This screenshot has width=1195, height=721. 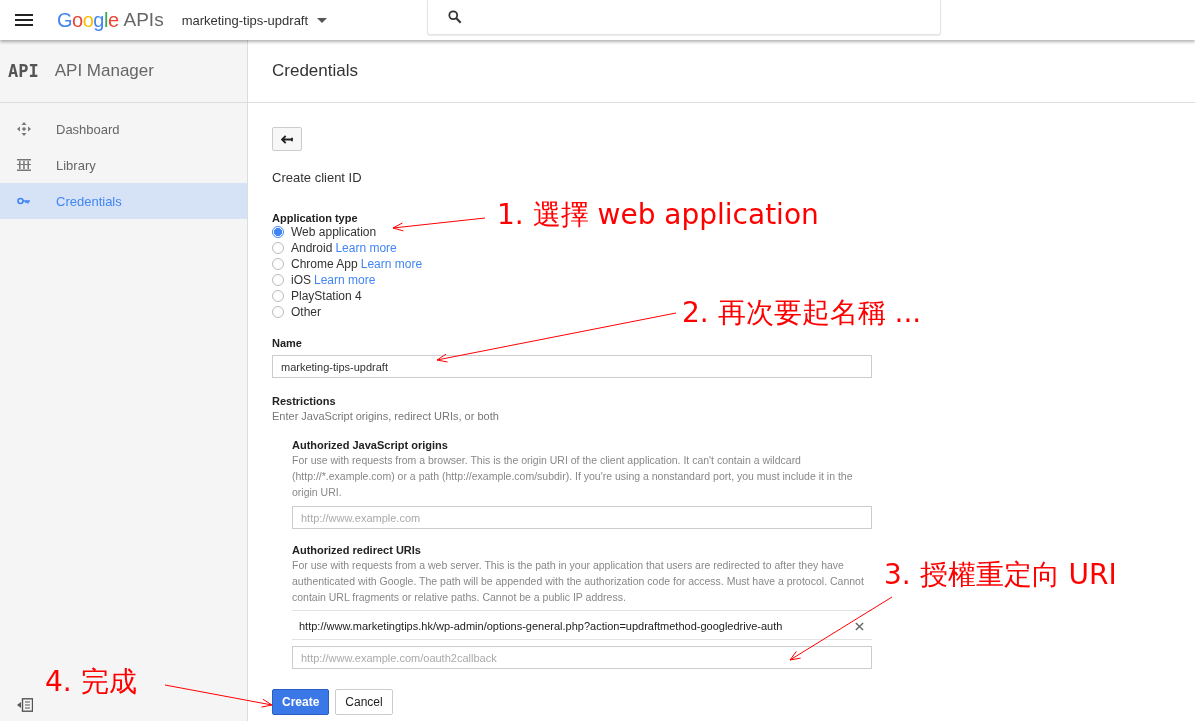 What do you see at coordinates (859, 626) in the screenshot?
I see `remove-icon` at bounding box center [859, 626].